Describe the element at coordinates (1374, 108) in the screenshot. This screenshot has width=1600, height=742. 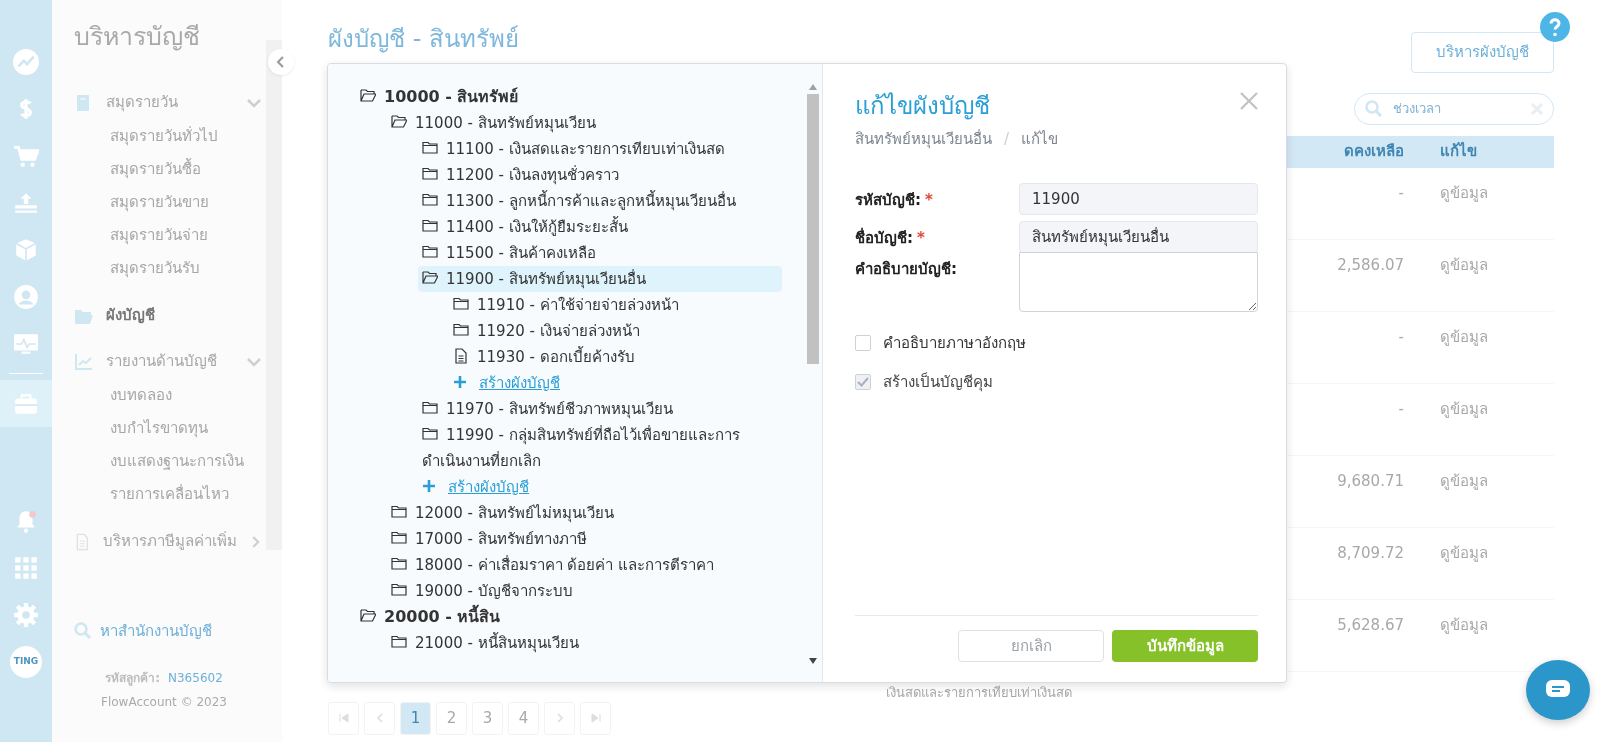
I see `search-icon` at that location.